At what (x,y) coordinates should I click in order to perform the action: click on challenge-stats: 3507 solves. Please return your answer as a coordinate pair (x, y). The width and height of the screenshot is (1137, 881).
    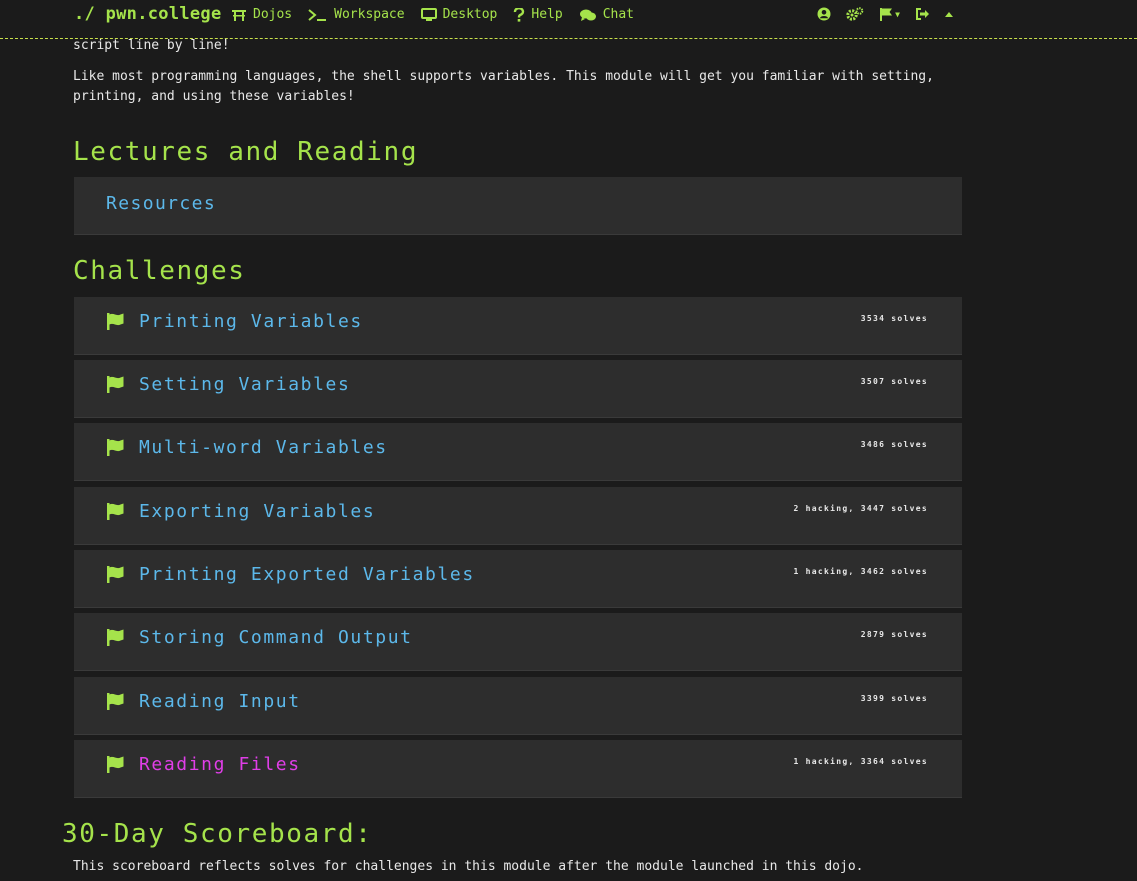
    Looking at the image, I should click on (894, 381).